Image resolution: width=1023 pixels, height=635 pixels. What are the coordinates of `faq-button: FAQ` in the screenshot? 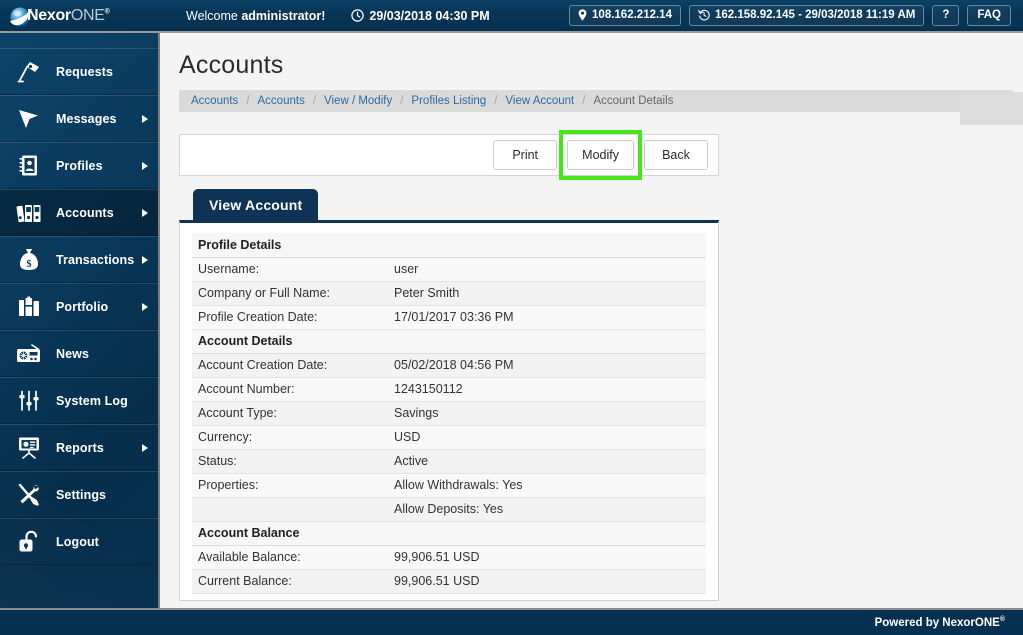 It's located at (989, 15).